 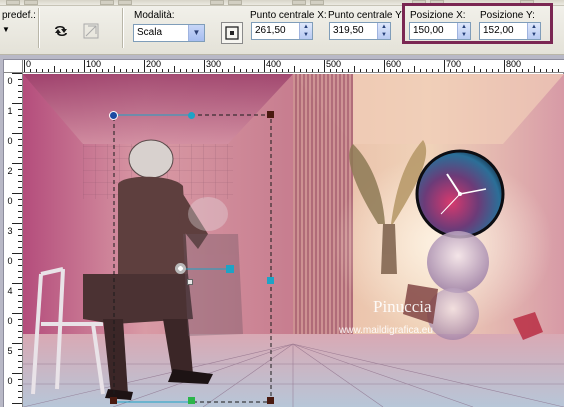 I want to click on rotate-arrows-icon, so click(x=61, y=31).